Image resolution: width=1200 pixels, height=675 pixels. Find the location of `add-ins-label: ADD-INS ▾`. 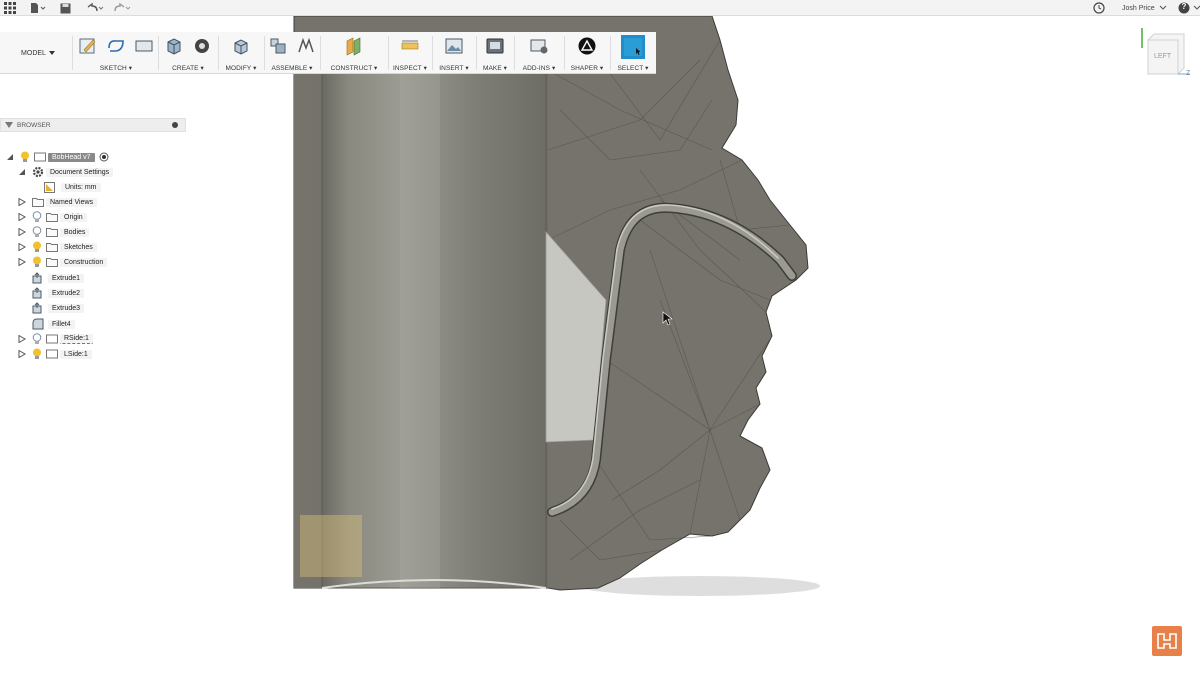

add-ins-label: ADD-INS ▾ is located at coordinates (539, 68).